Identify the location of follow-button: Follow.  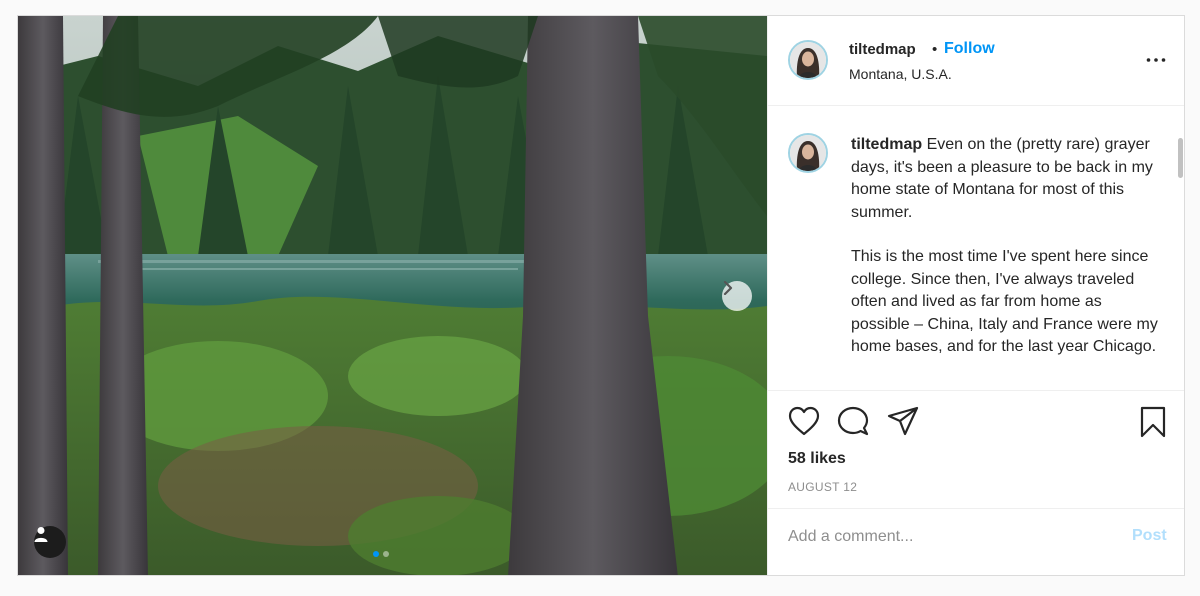
(969, 49).